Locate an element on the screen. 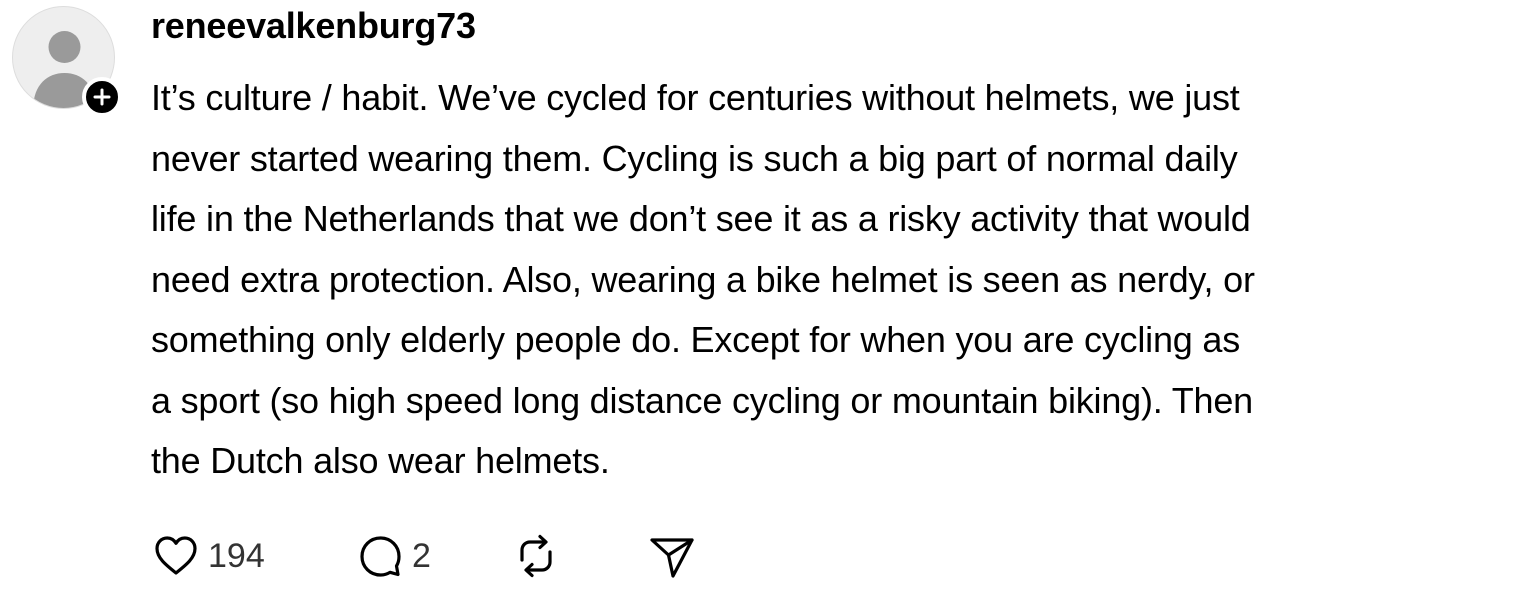  post-body-line: the Dutch also wear helmets. is located at coordinates (380, 460).